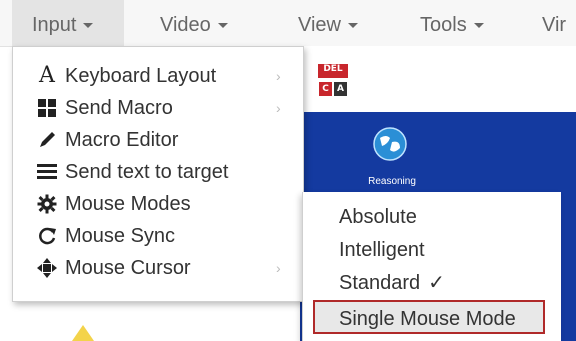  Describe the element at coordinates (382, 250) in the screenshot. I see `submenu-item-label: Intelligent` at that location.